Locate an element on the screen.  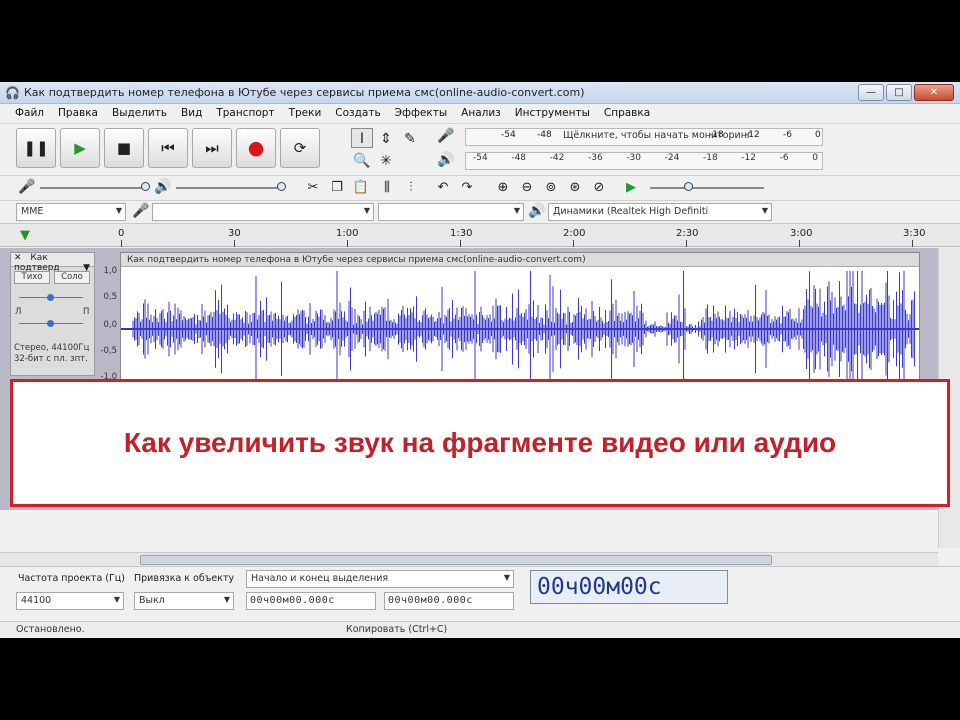
record-volume-slider is located at coordinates (94, 188).